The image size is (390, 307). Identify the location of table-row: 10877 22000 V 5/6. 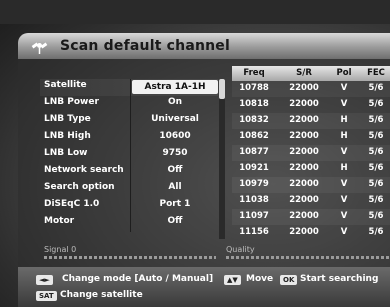
(311, 153).